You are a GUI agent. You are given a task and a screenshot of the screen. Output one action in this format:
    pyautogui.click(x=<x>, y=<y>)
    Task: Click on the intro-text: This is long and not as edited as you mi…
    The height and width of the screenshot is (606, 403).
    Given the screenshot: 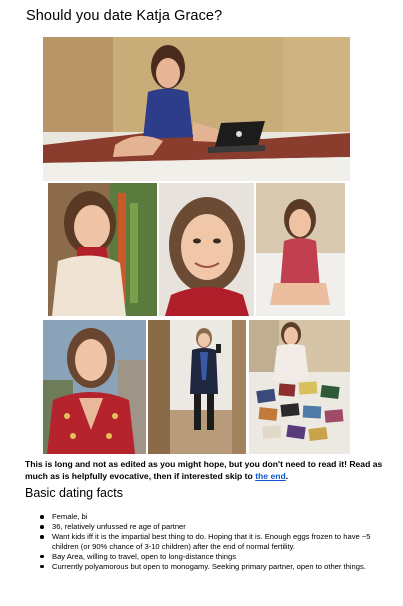 What is the action you would take?
    pyautogui.click(x=204, y=470)
    